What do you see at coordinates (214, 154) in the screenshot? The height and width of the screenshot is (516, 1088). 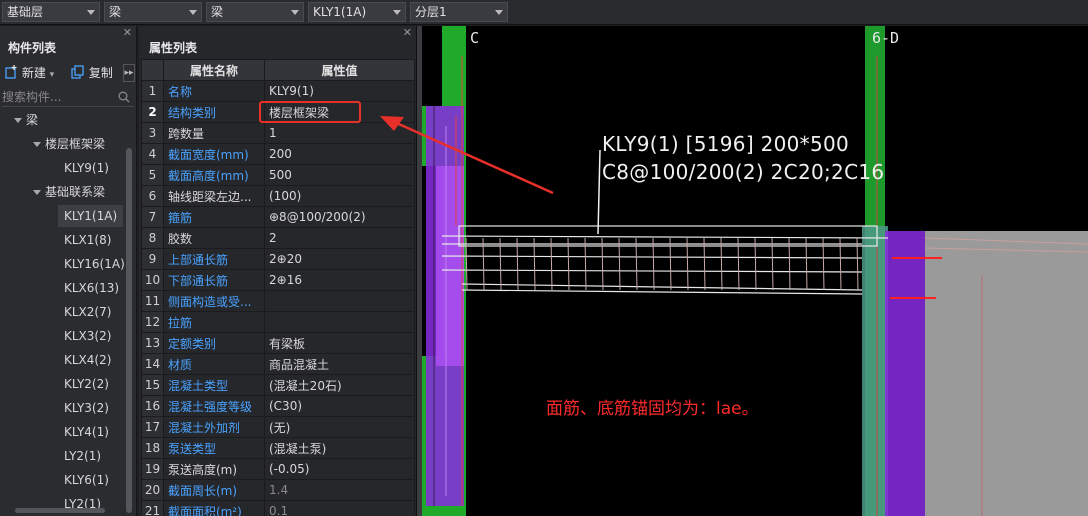 I see `property-name: 截面宽度(mm)` at bounding box center [214, 154].